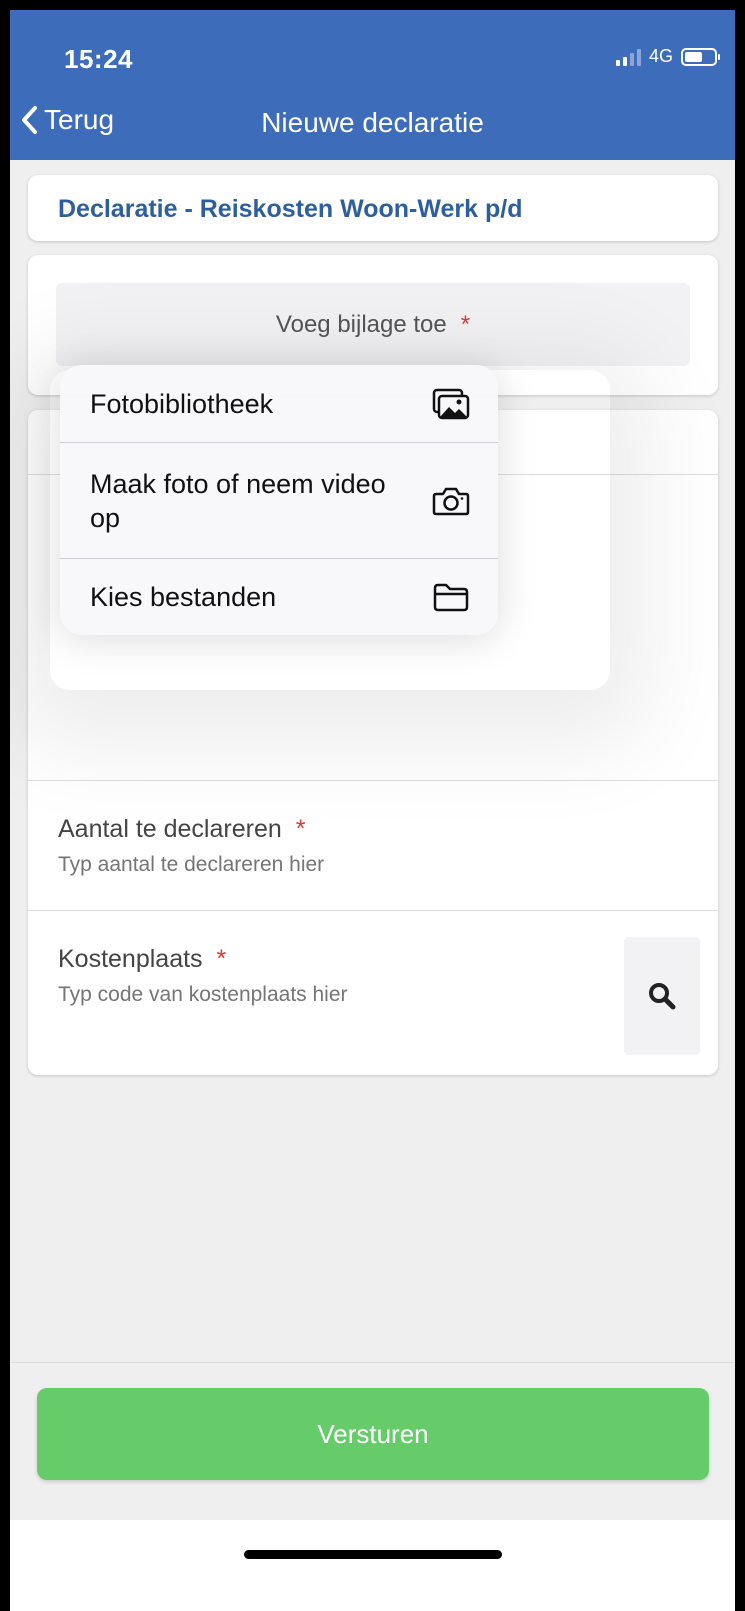 This screenshot has width=745, height=1611. I want to click on add-attachment-button: Voeg bijlage toe *, so click(373, 324).